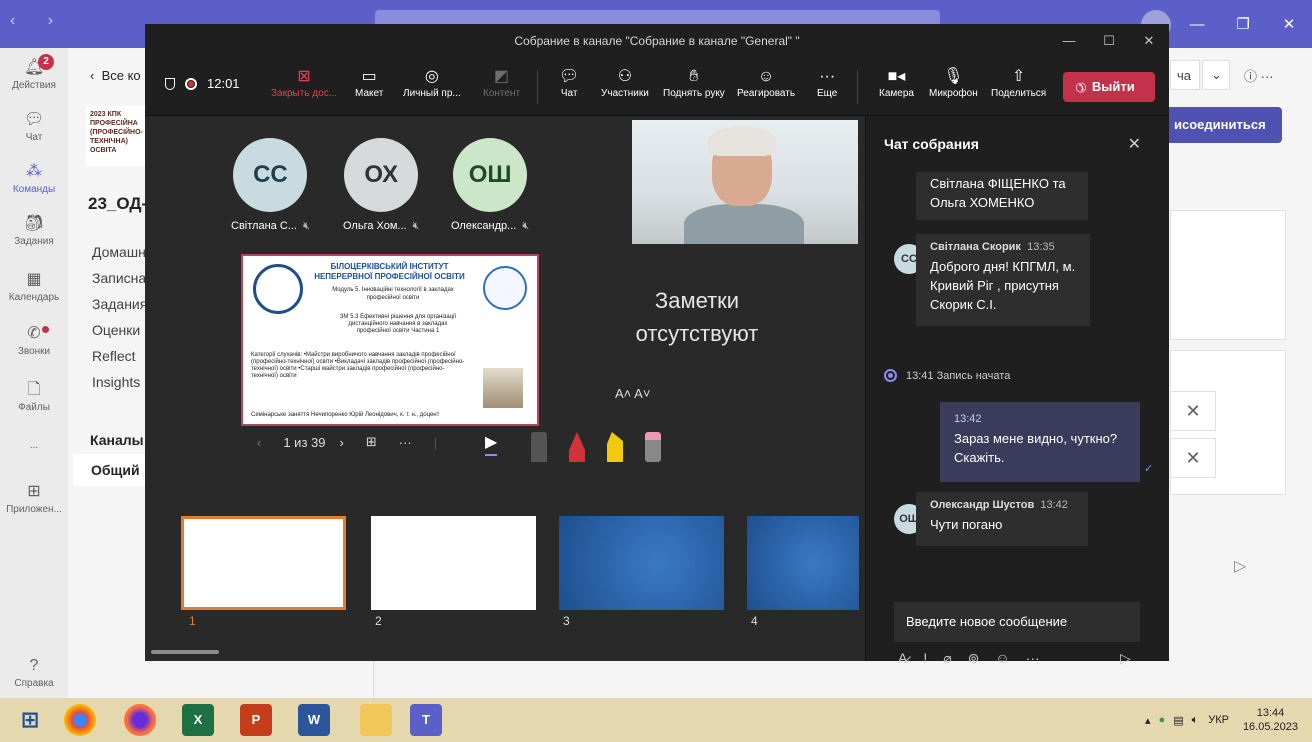 This screenshot has width=1312, height=742. Describe the element at coordinates (569, 82) in the screenshot. I see `chat-button: 💬︎ Чат` at that location.